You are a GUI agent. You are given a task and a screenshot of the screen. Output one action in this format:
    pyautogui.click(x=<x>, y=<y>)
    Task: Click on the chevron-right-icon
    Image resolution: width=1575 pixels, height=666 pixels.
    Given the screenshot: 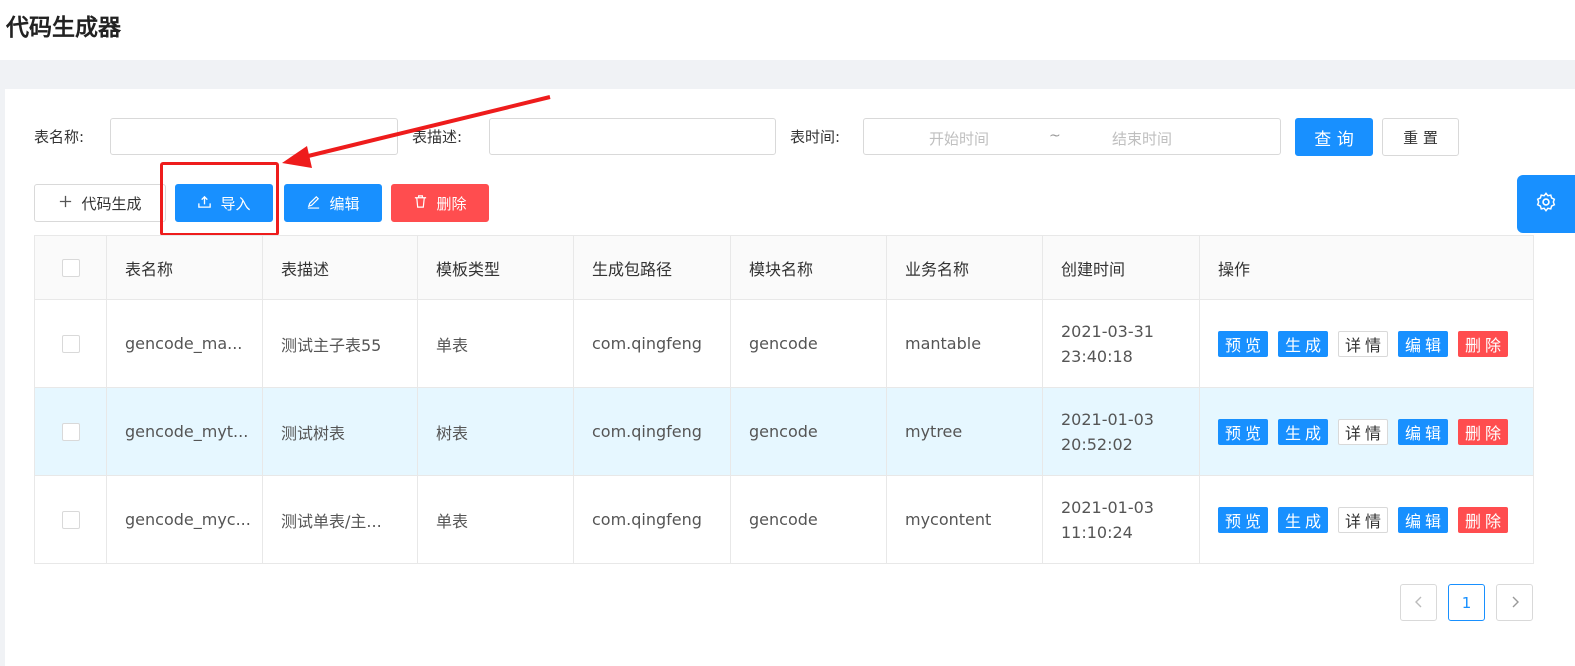 What is the action you would take?
    pyautogui.click(x=1515, y=603)
    